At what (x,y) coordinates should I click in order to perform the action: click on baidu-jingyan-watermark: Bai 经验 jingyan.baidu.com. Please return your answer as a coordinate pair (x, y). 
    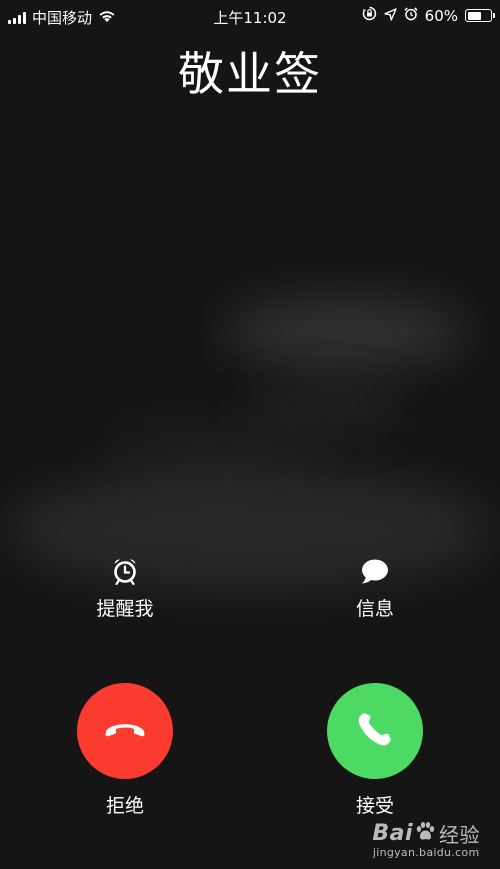
    Looking at the image, I should click on (426, 839).